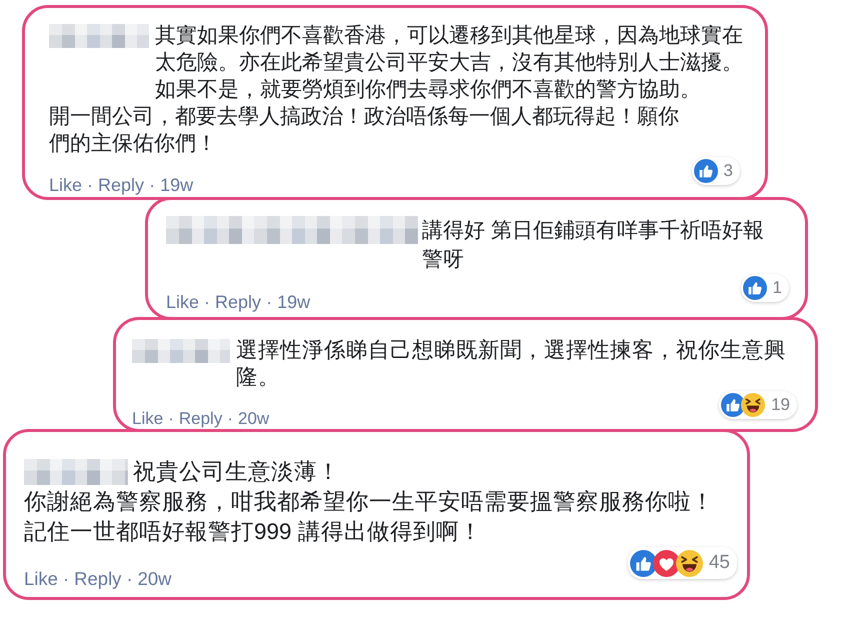 The width and height of the screenshot is (844, 625). I want to click on comment-text: 講得好 第日佢鋪頭有咩事千祈唔好報警呀, so click(593, 245).